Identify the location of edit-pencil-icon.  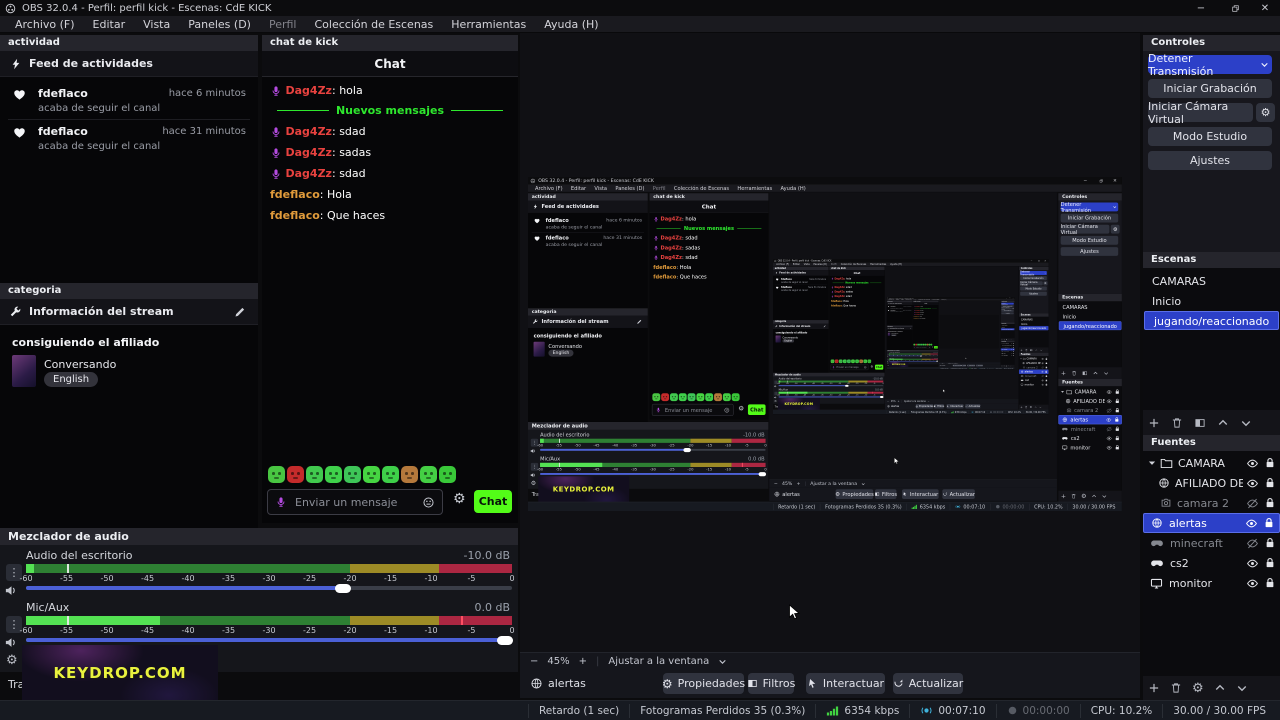
(240, 312).